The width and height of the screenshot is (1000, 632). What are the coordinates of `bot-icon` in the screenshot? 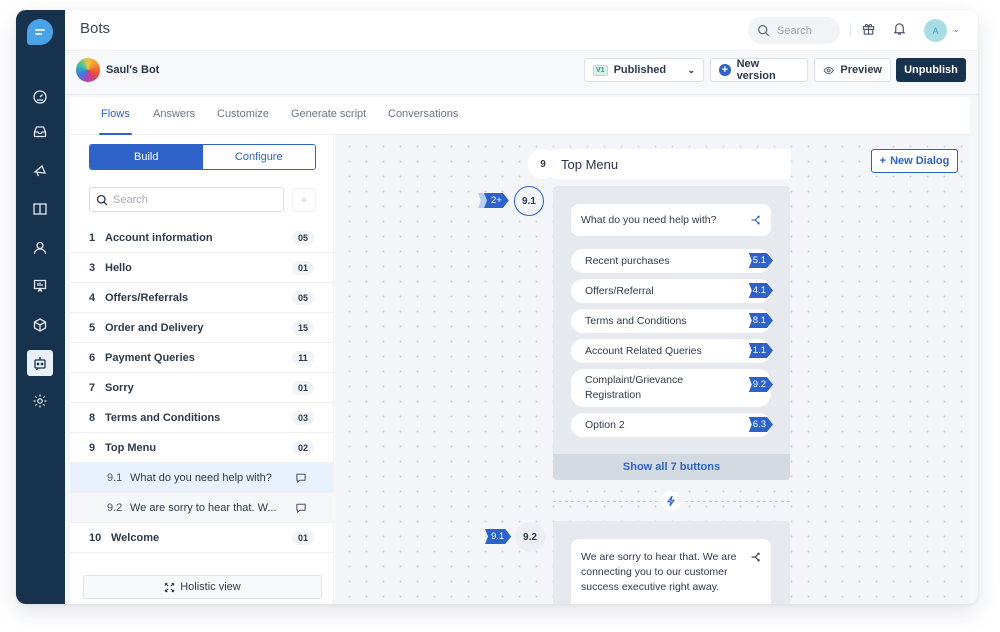 It's located at (40, 363).